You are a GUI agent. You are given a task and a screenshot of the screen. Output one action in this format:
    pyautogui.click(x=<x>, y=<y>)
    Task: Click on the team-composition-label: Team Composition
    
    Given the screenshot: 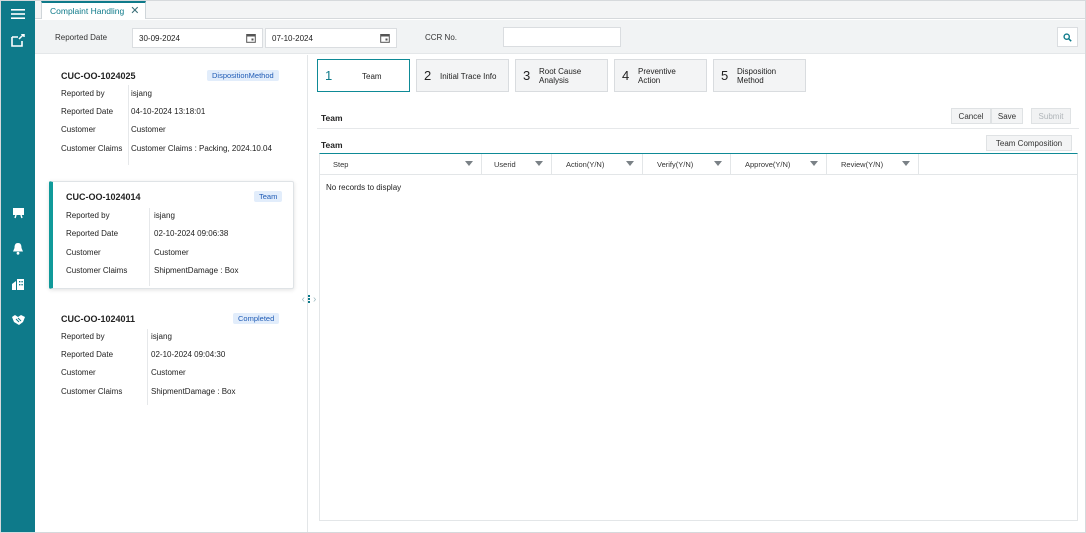 What is the action you would take?
    pyautogui.click(x=1029, y=143)
    